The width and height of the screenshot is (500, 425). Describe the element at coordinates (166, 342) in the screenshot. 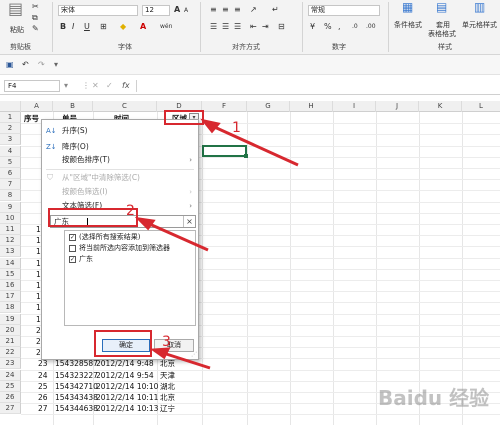

I see `annotation-label-3: 3` at that location.